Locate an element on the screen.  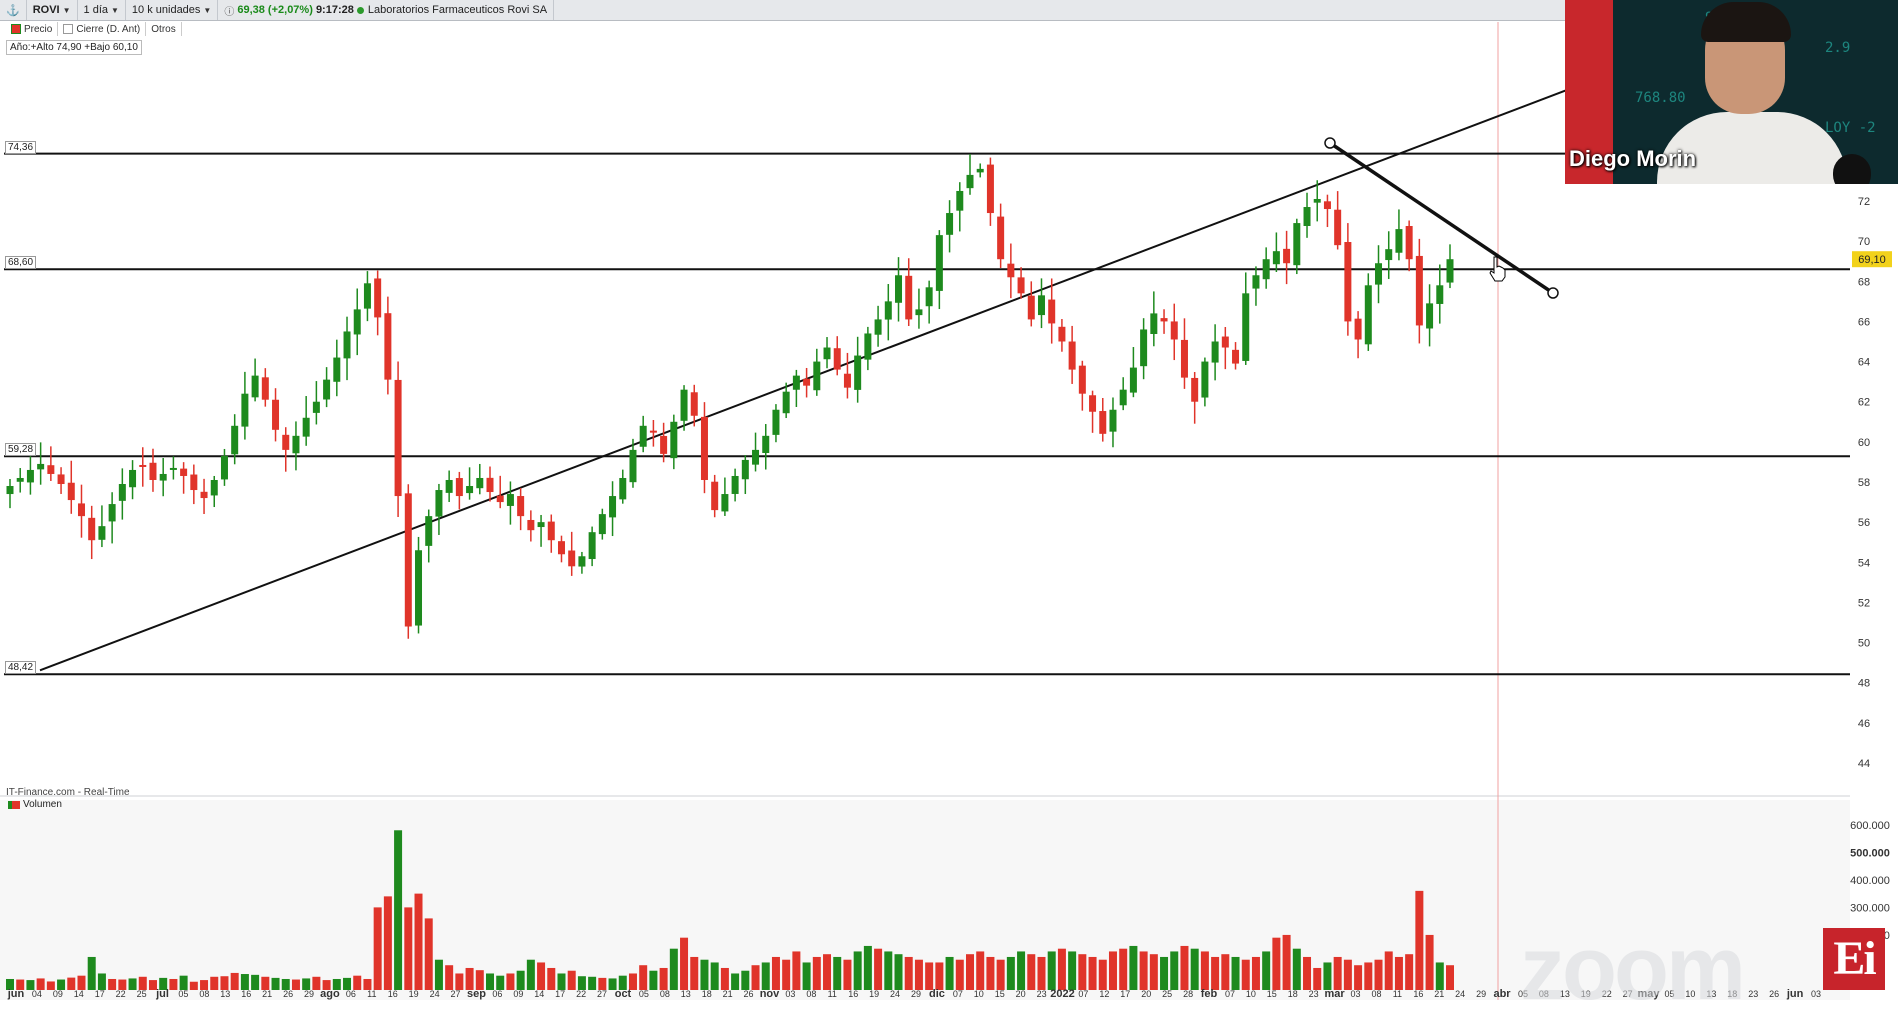
x-axis-tick: 07 is located at coordinates (1230, 994).